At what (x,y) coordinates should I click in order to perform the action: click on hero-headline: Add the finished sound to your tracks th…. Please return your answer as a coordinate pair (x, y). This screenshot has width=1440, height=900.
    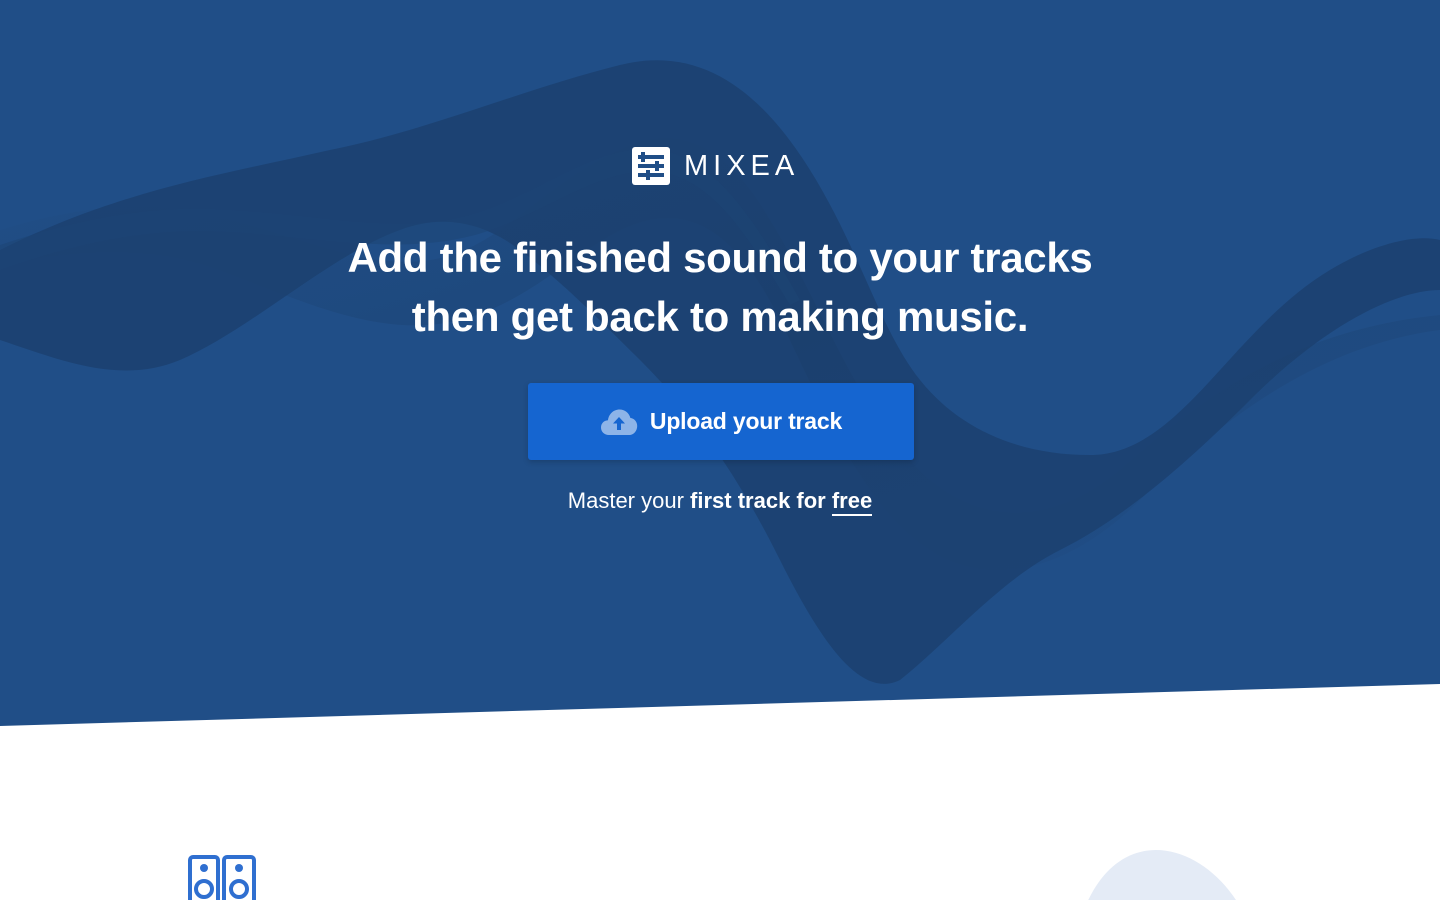
    Looking at the image, I should click on (720, 287).